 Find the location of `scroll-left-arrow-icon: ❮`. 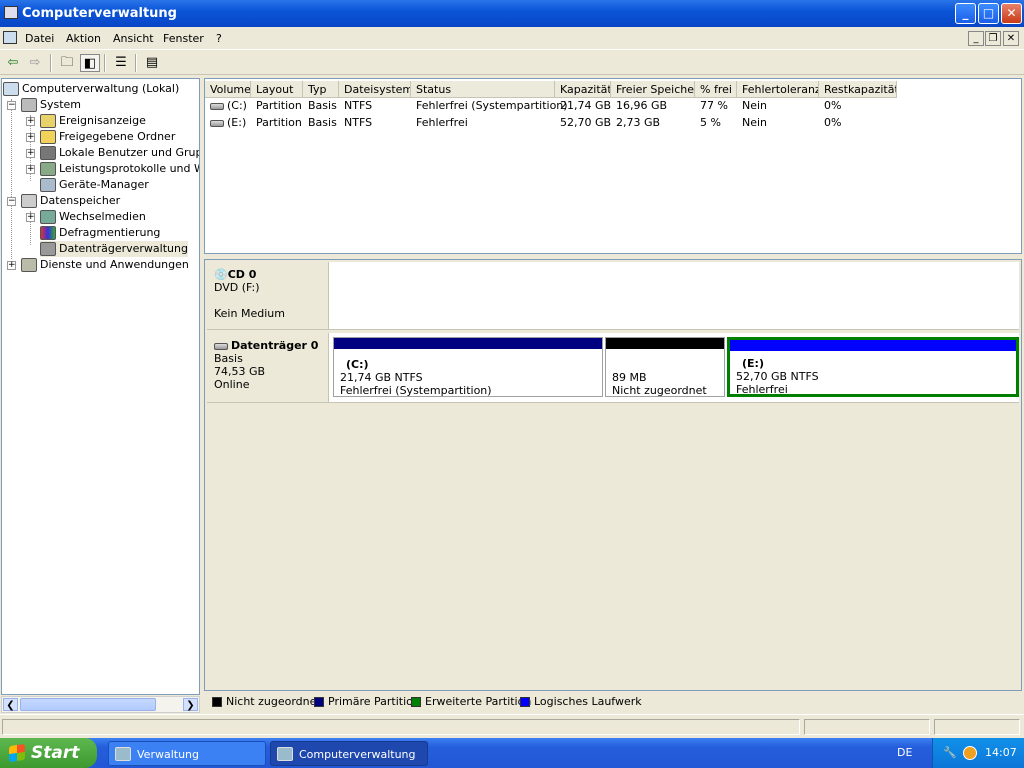

scroll-left-arrow-icon: ❮ is located at coordinates (10, 704).